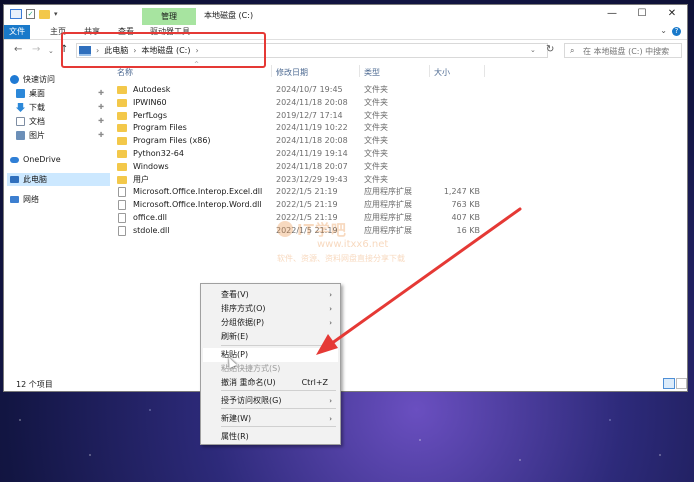 The width and height of the screenshot is (694, 482). Describe the element at coordinates (152, 89) in the screenshot. I see `file-name: Autodesk` at that location.